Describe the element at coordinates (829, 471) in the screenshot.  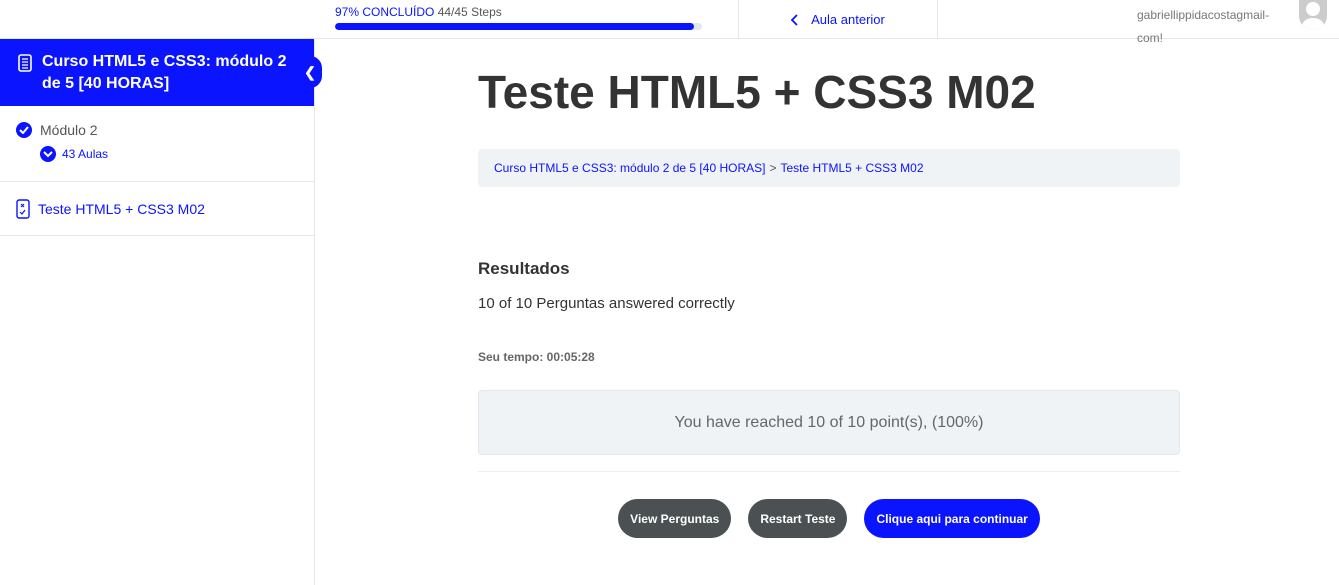
I see `divider` at that location.